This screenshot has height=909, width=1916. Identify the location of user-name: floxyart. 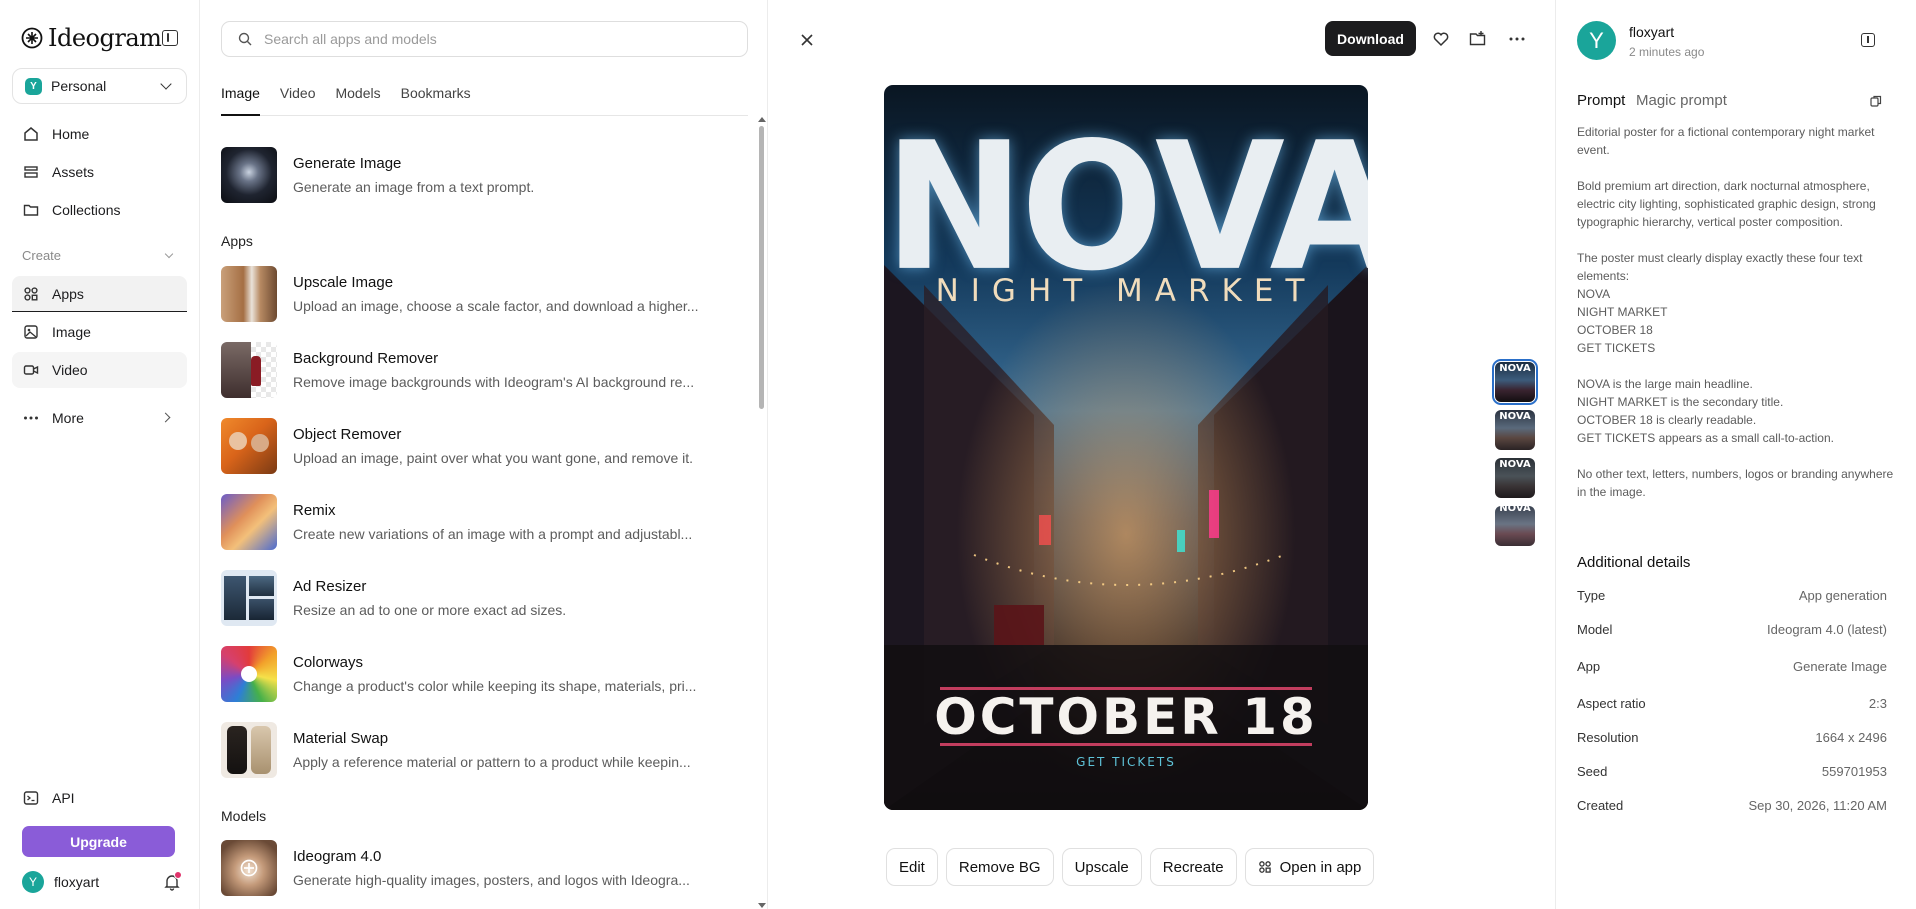
(77, 882).